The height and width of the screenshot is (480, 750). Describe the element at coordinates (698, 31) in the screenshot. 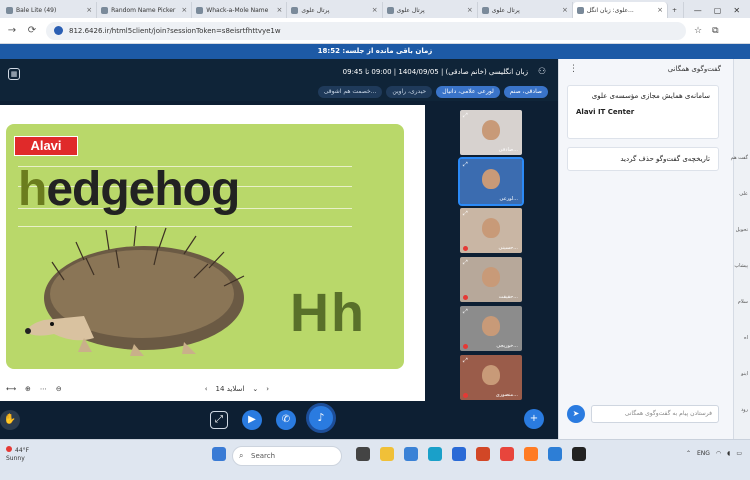

I see `bookmark-star-icon: ☆` at that location.